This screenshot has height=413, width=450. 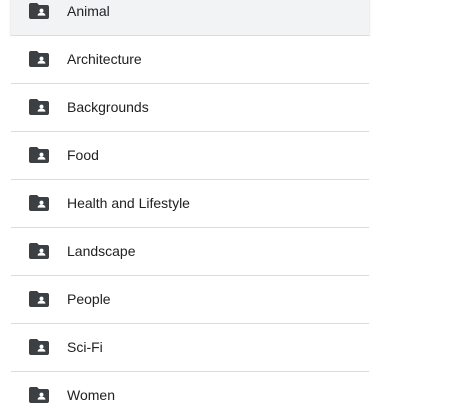 What do you see at coordinates (89, 299) in the screenshot?
I see `folder-label: People` at bounding box center [89, 299].